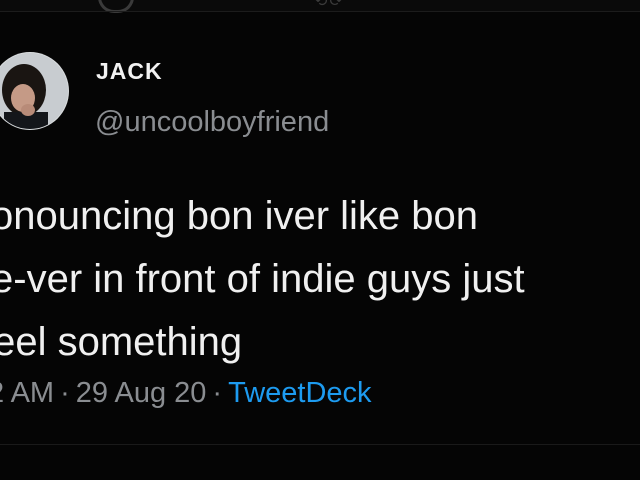 The image size is (640, 480). What do you see at coordinates (121, 342) in the screenshot?
I see `tweet-line: feel something` at bounding box center [121, 342].